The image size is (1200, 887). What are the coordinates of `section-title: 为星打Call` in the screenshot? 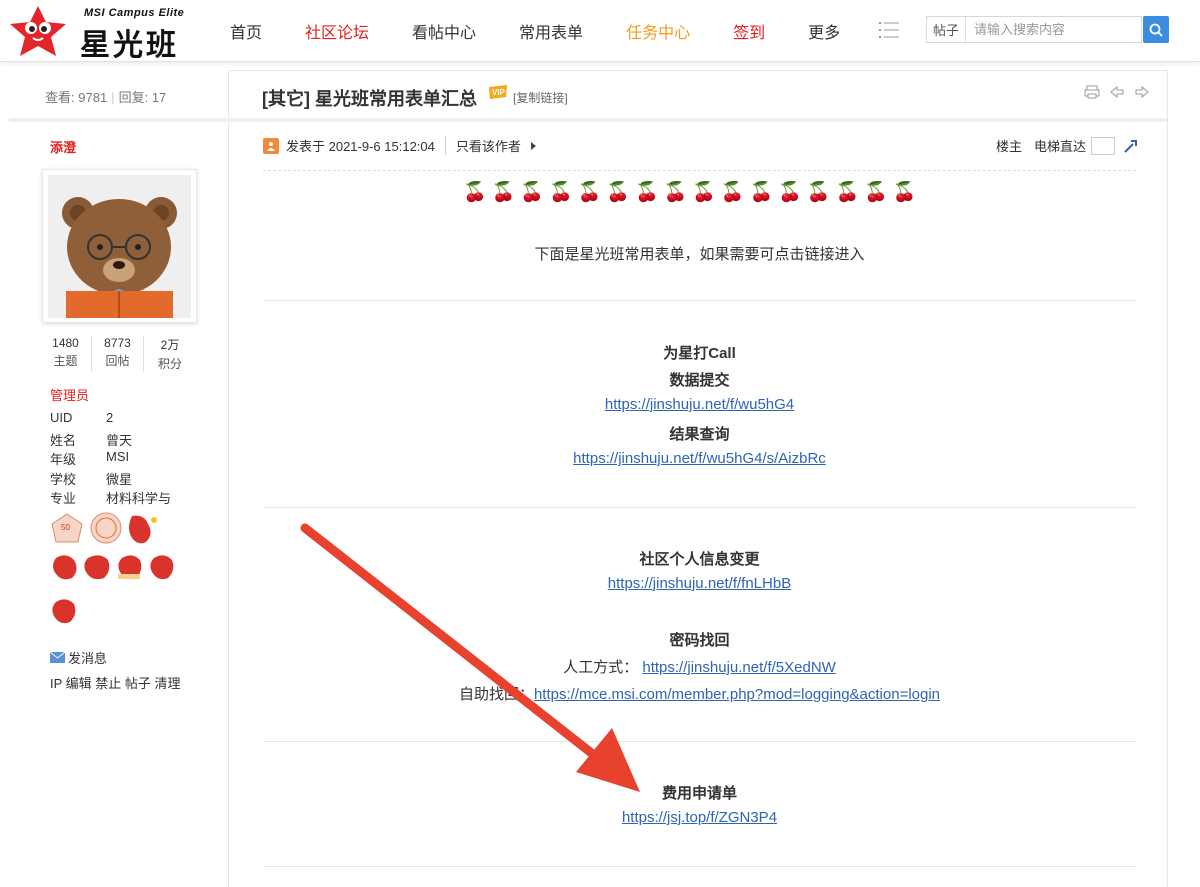 It's located at (699, 353).